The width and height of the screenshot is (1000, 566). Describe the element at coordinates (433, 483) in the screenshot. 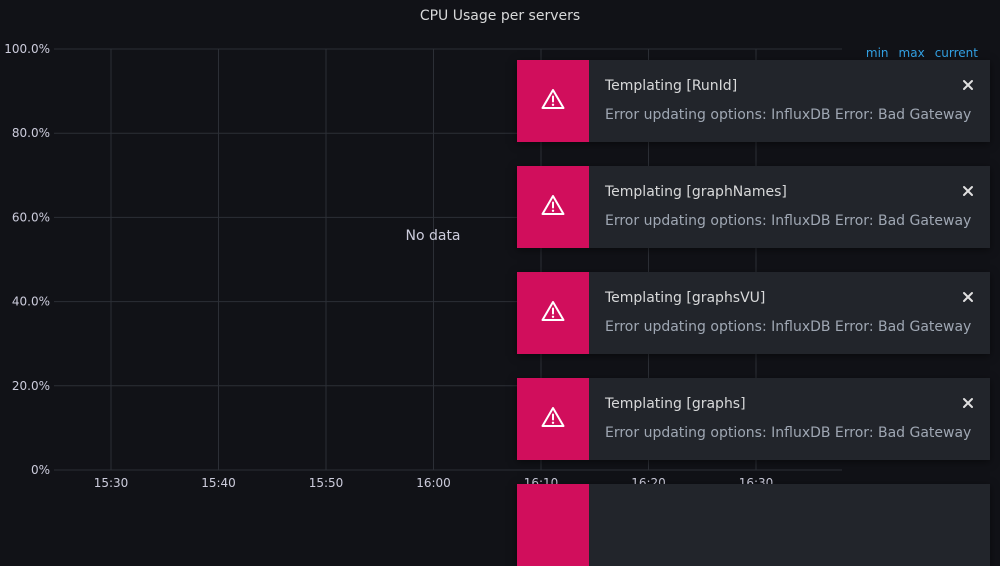

I see `x-tick-label: 16:00` at that location.